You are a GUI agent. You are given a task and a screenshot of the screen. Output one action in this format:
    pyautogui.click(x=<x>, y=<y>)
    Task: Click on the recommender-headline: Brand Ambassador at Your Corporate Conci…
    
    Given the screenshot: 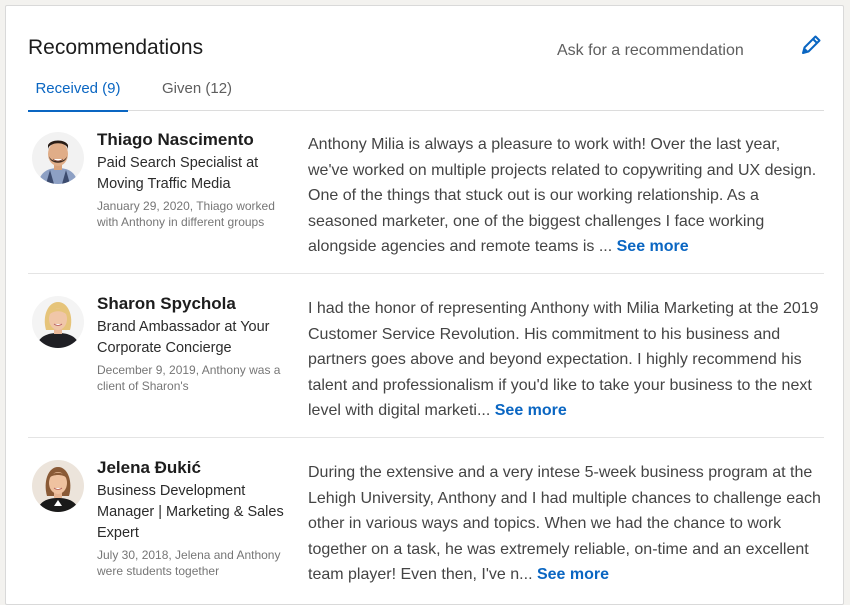 What is the action you would take?
    pyautogui.click(x=183, y=337)
    